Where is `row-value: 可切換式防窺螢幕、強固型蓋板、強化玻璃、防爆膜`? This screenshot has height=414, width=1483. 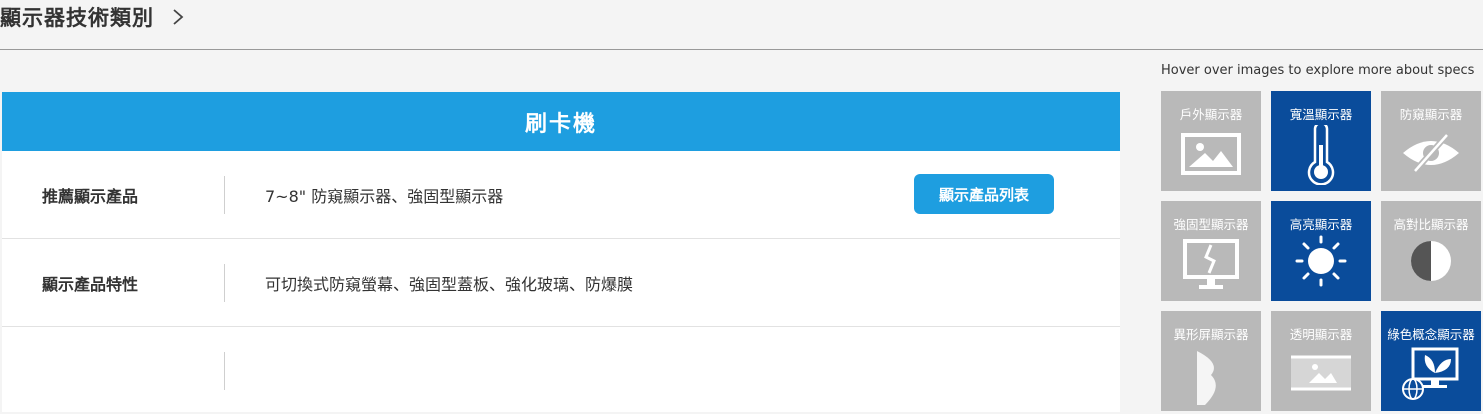
row-value: 可切換式防窺螢幕、強固型蓋板、強化玻璃、防爆膜 is located at coordinates (449, 284).